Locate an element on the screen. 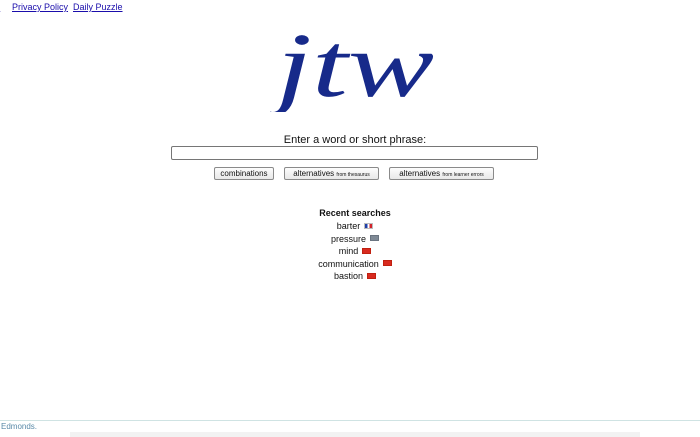 The height and width of the screenshot is (437, 700). combinations-label: combinations is located at coordinates (244, 173).